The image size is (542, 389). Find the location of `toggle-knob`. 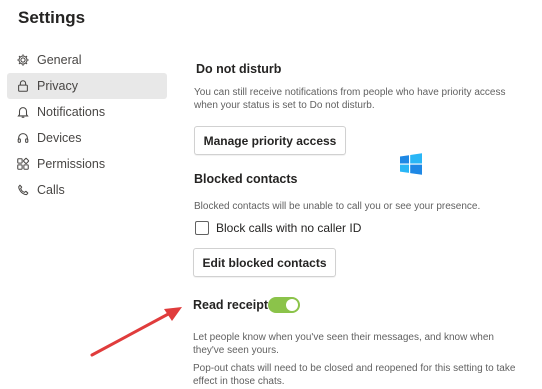

toggle-knob is located at coordinates (292, 305).